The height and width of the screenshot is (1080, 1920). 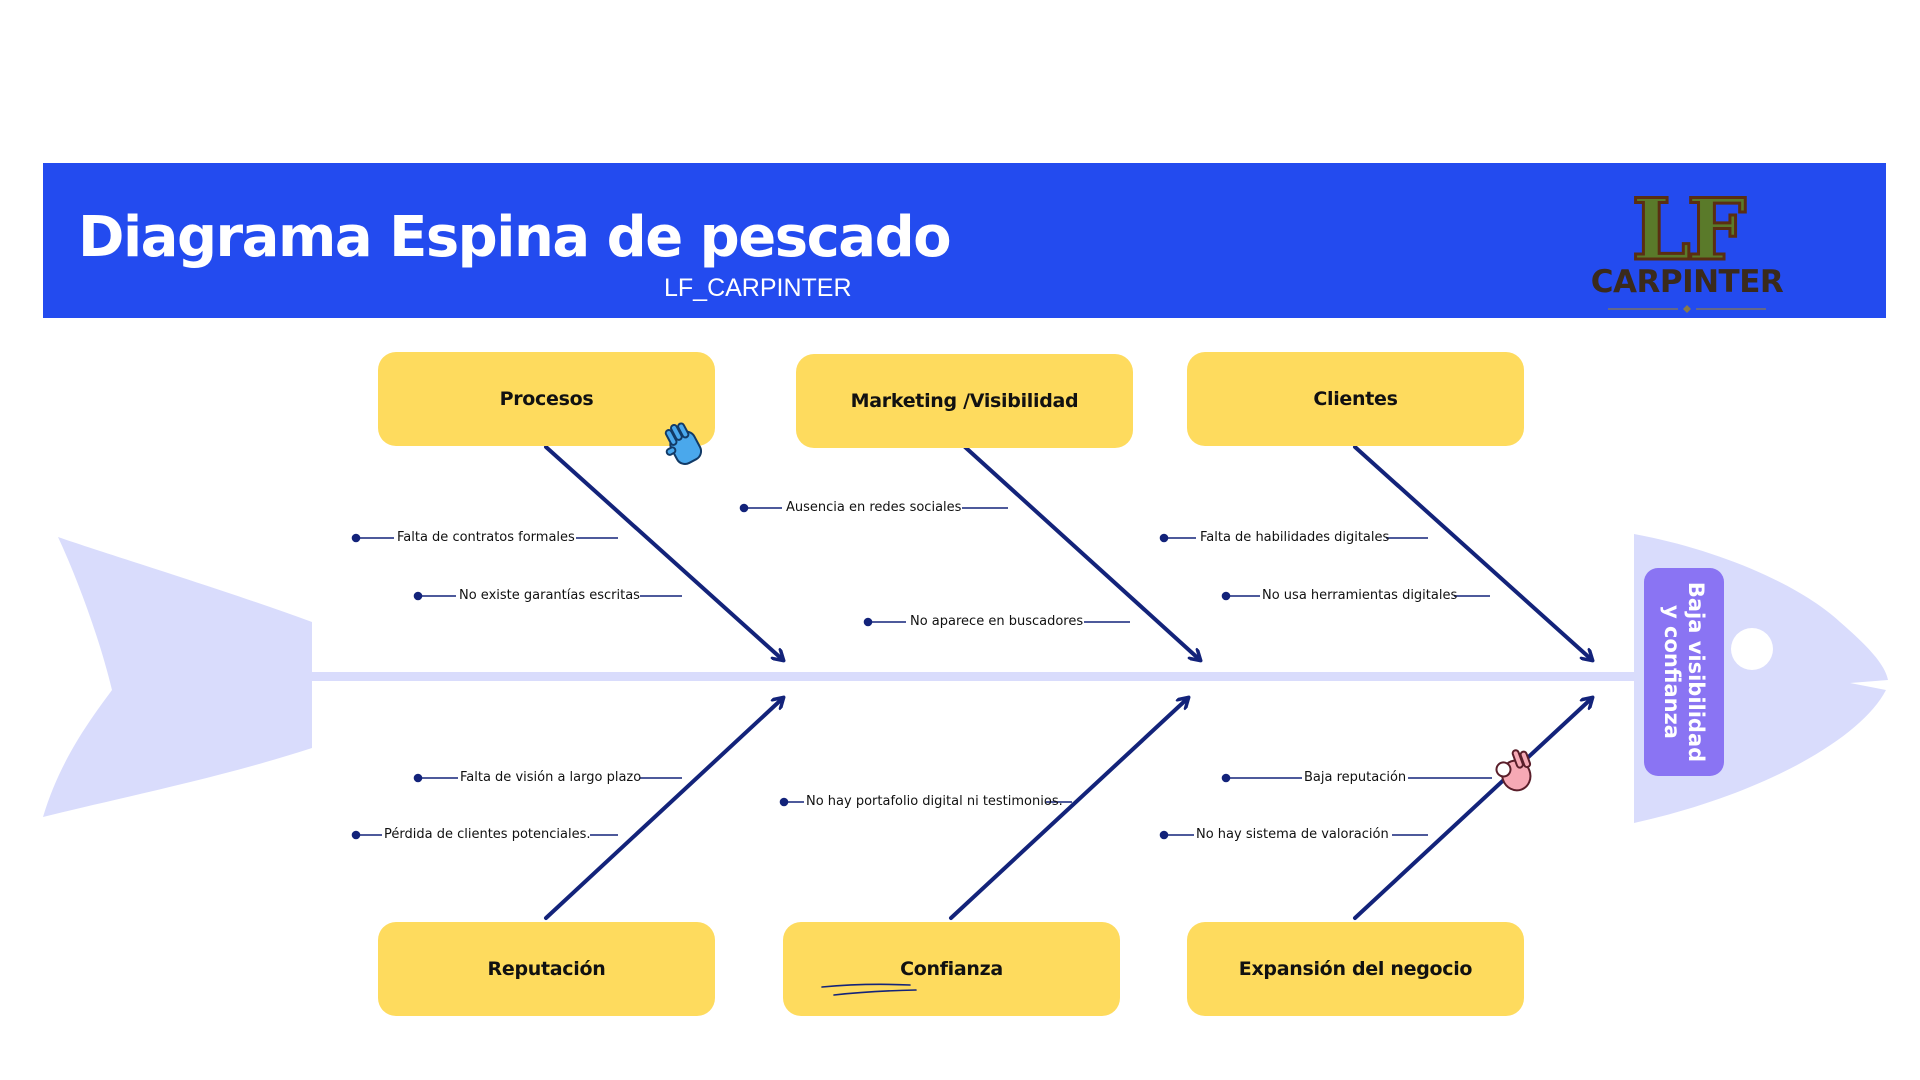 I want to click on logo-ornament-icon, so click(x=1687, y=309).